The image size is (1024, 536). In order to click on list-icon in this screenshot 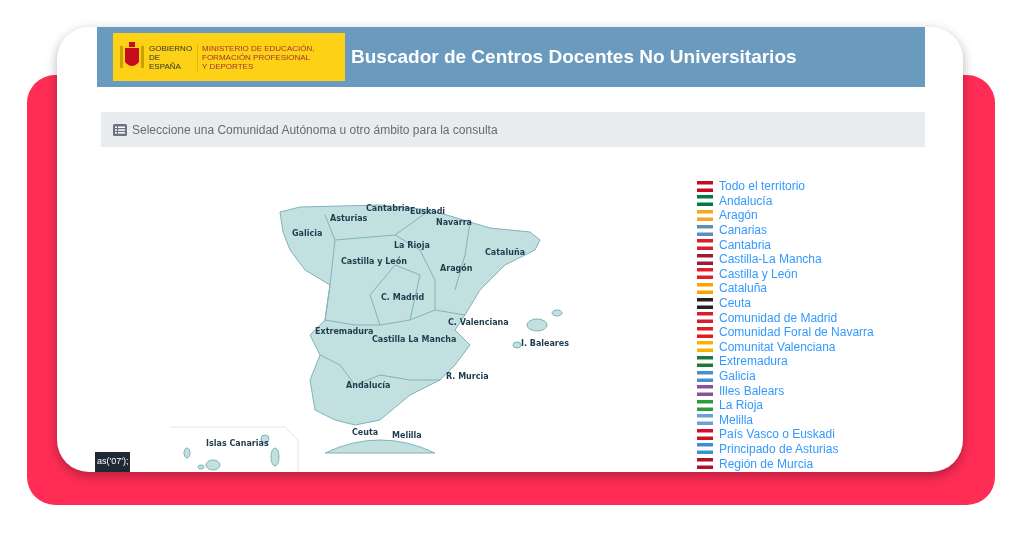, I will do `click(120, 129)`.